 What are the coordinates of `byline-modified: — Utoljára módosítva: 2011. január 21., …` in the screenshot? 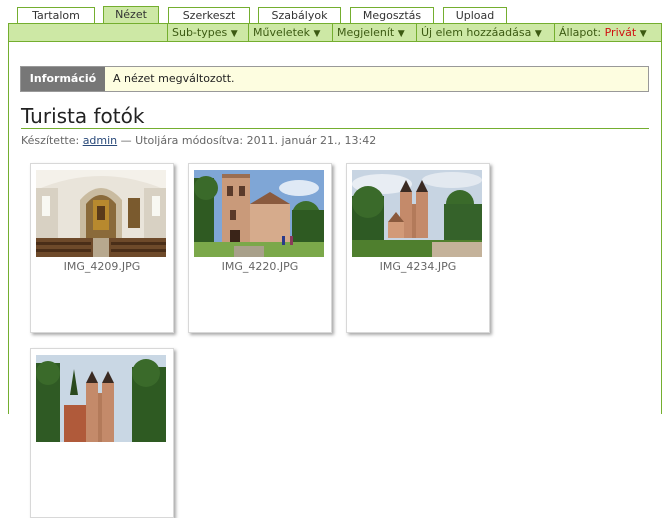 It's located at (248, 140).